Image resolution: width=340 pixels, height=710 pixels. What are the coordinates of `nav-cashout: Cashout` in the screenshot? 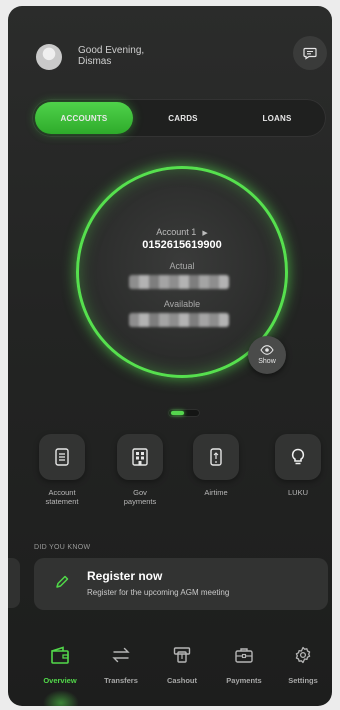 It's located at (182, 663).